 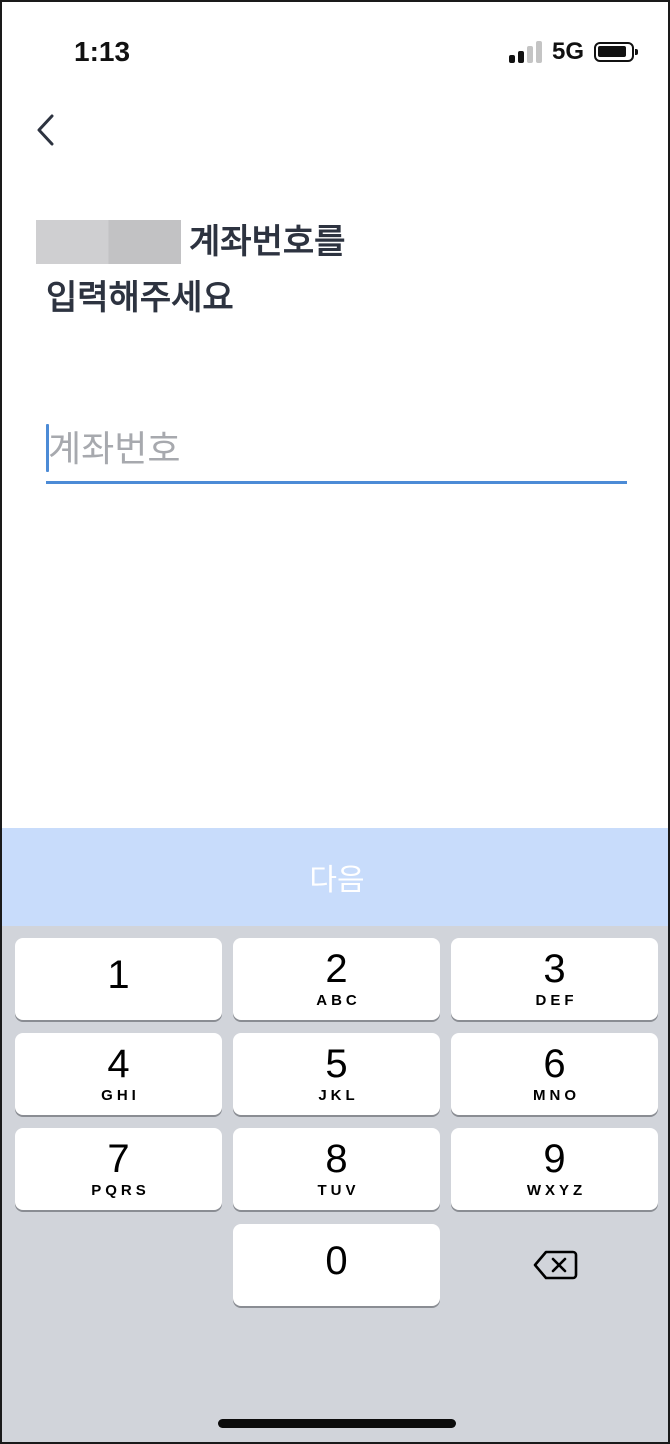 What do you see at coordinates (525, 52) in the screenshot?
I see `cellular-signal-icon` at bounding box center [525, 52].